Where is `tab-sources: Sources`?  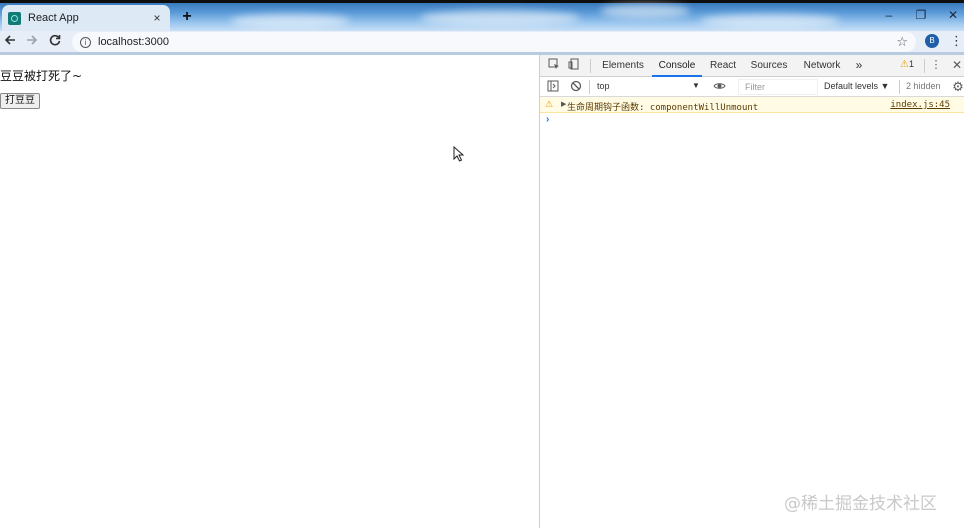
tab-sources: Sources is located at coordinates (769, 66).